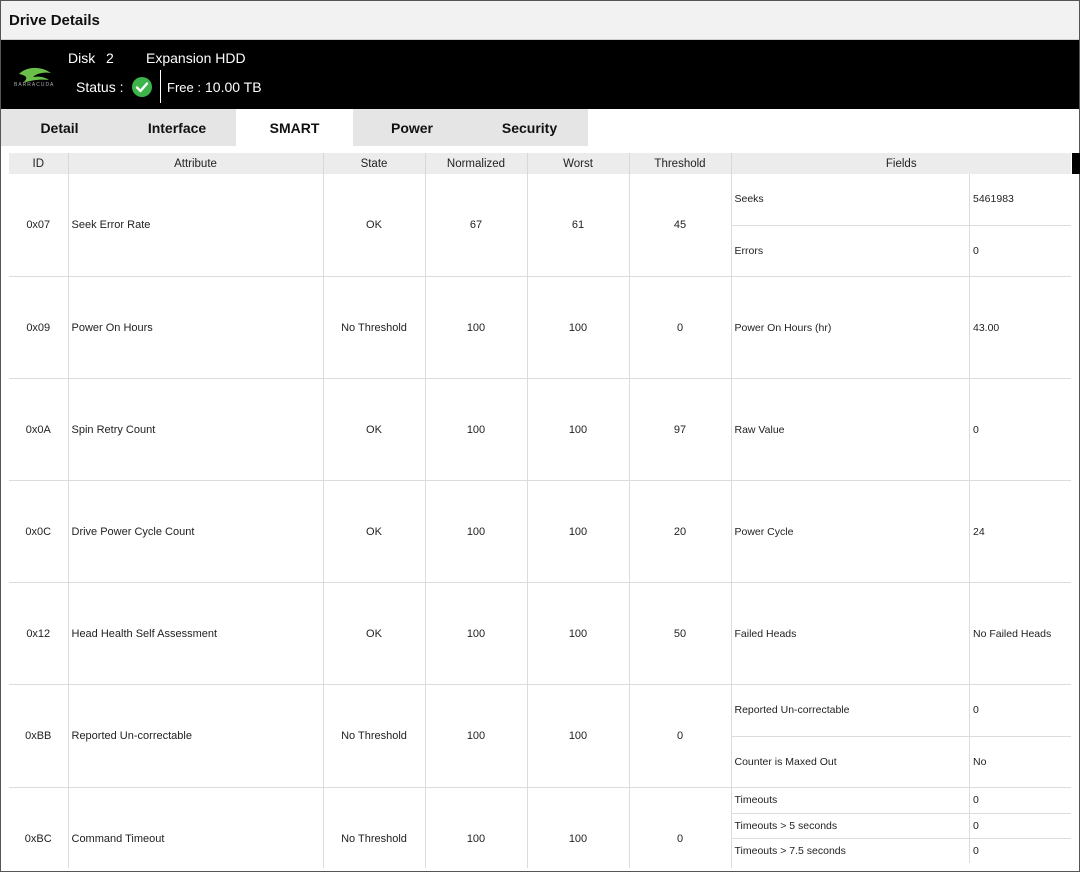  Describe the element at coordinates (184, 87) in the screenshot. I see `free-label: Free :` at that location.